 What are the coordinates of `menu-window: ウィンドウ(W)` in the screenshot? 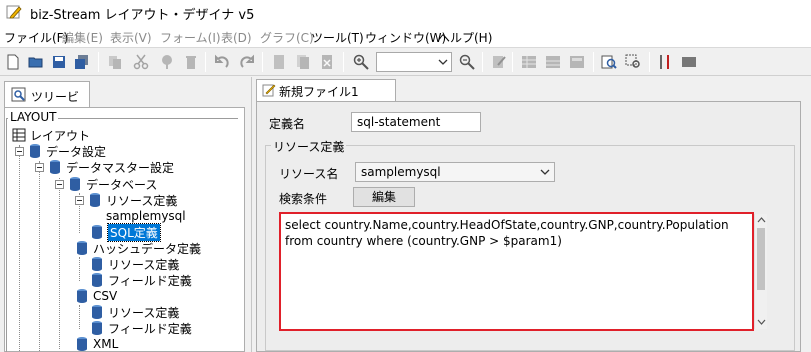 It's located at (405, 37).